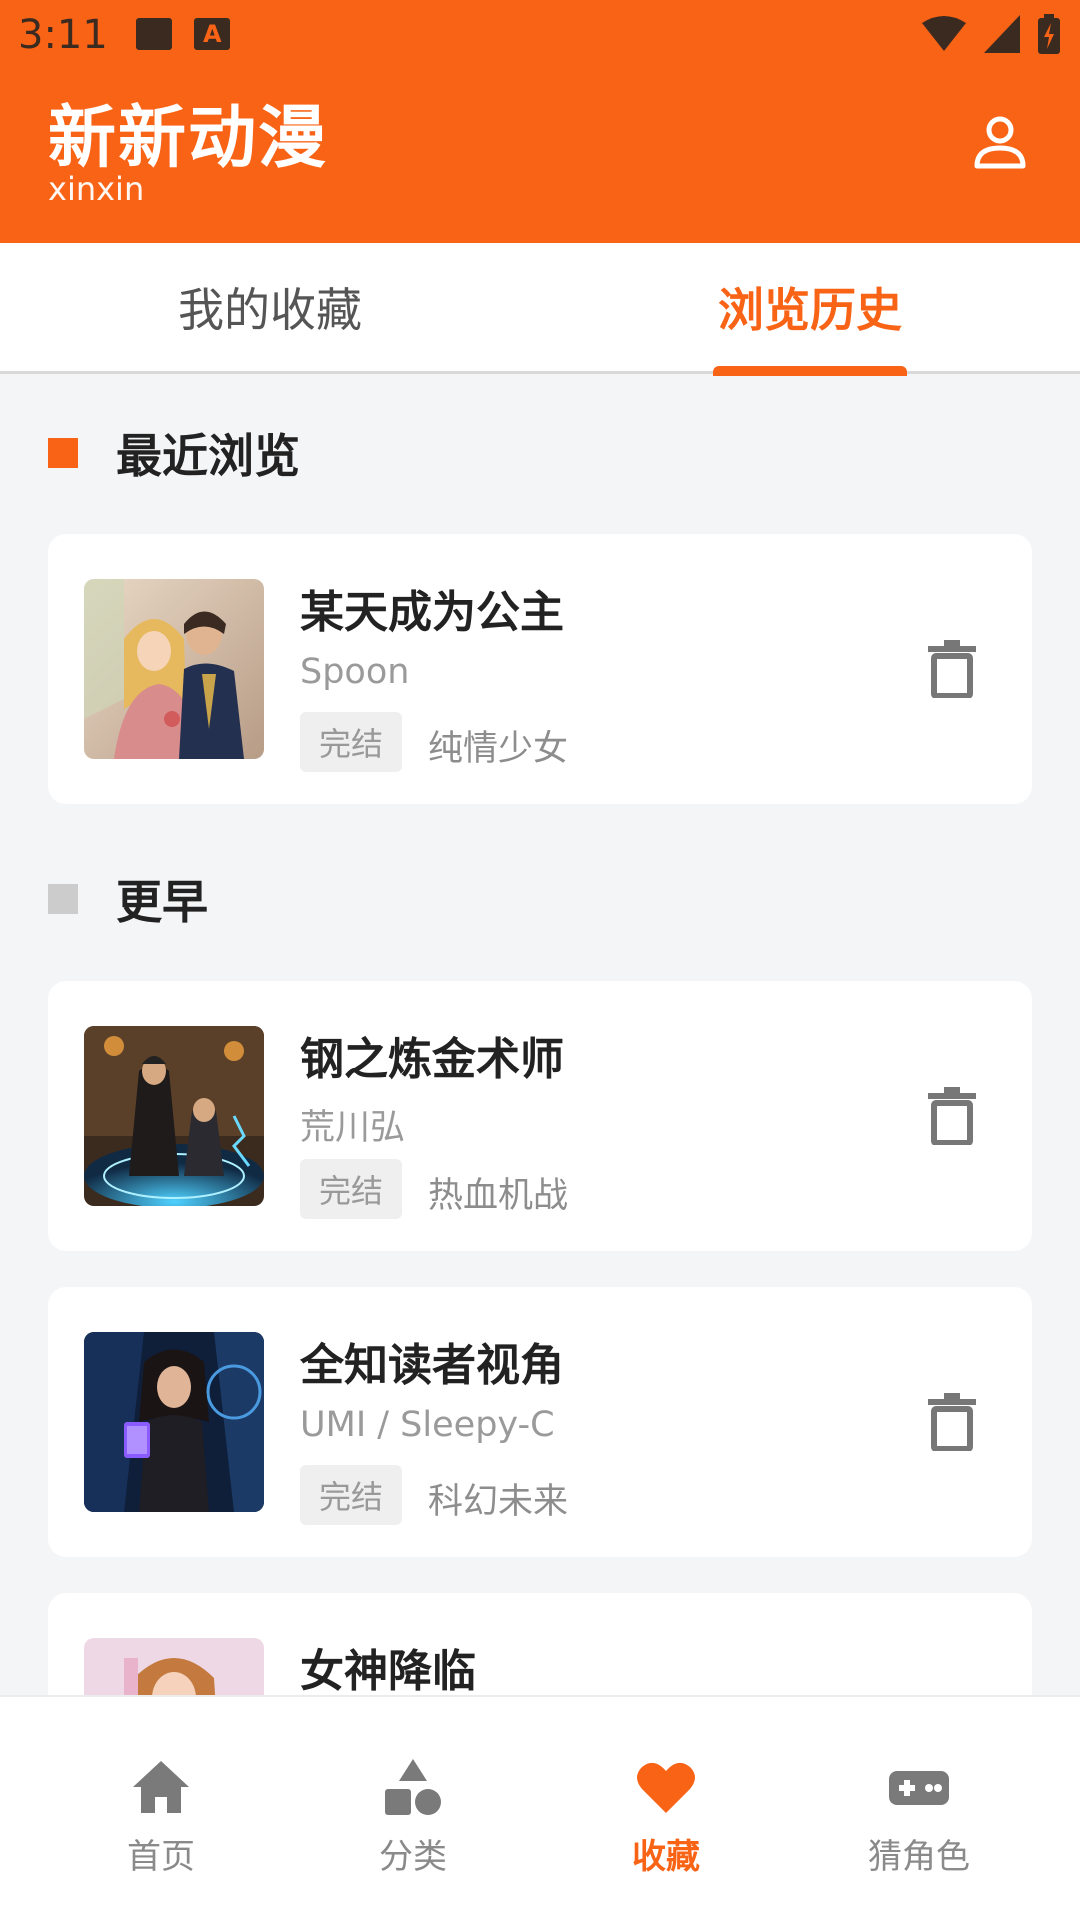  What do you see at coordinates (1049, 34) in the screenshot?
I see `battery-icon` at bounding box center [1049, 34].